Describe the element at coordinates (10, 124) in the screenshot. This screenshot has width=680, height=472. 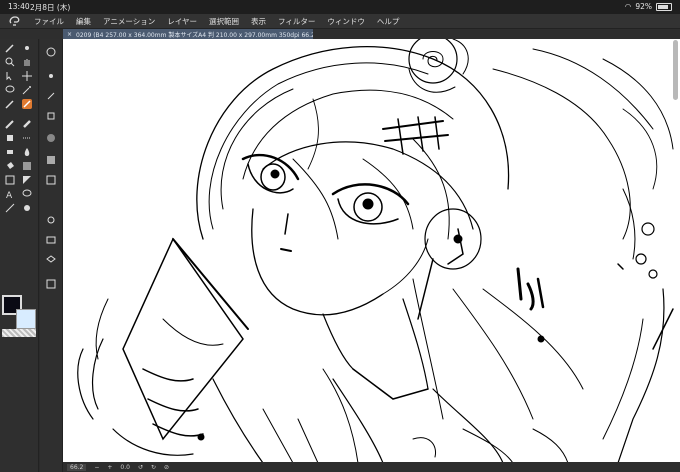
I see `pencil-icon` at that location.